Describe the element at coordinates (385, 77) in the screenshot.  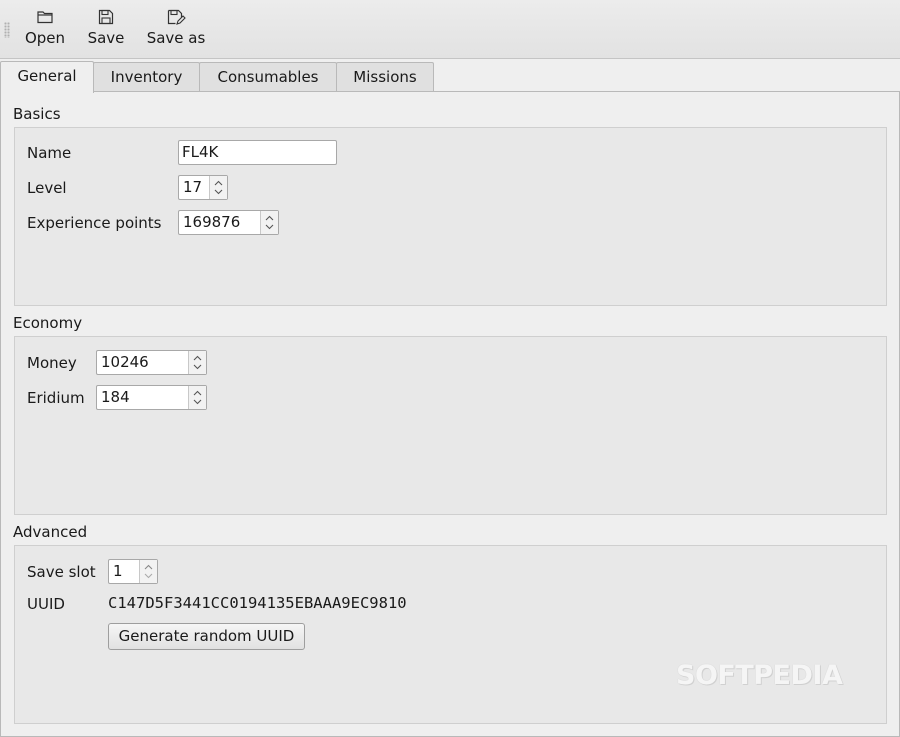
I see `tab-missions: Missions` at that location.